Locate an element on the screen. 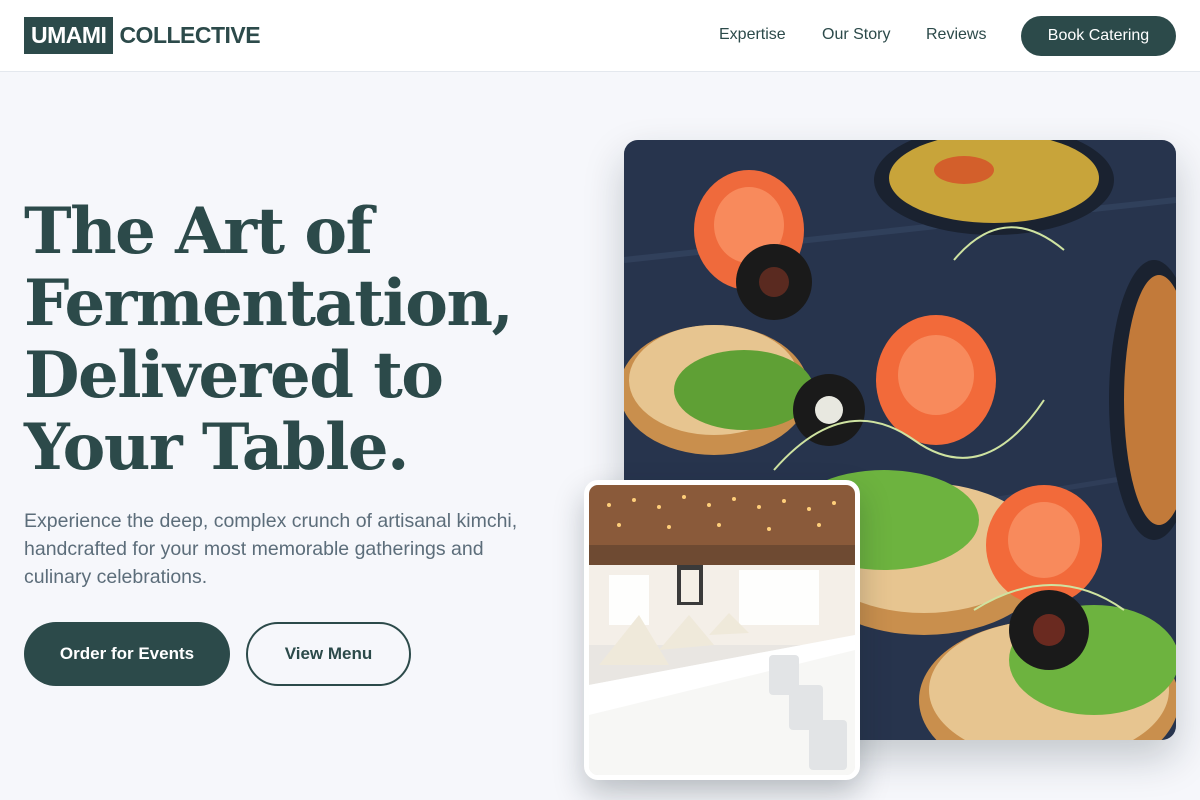  banquet-hall-illustration is located at coordinates (722, 630).